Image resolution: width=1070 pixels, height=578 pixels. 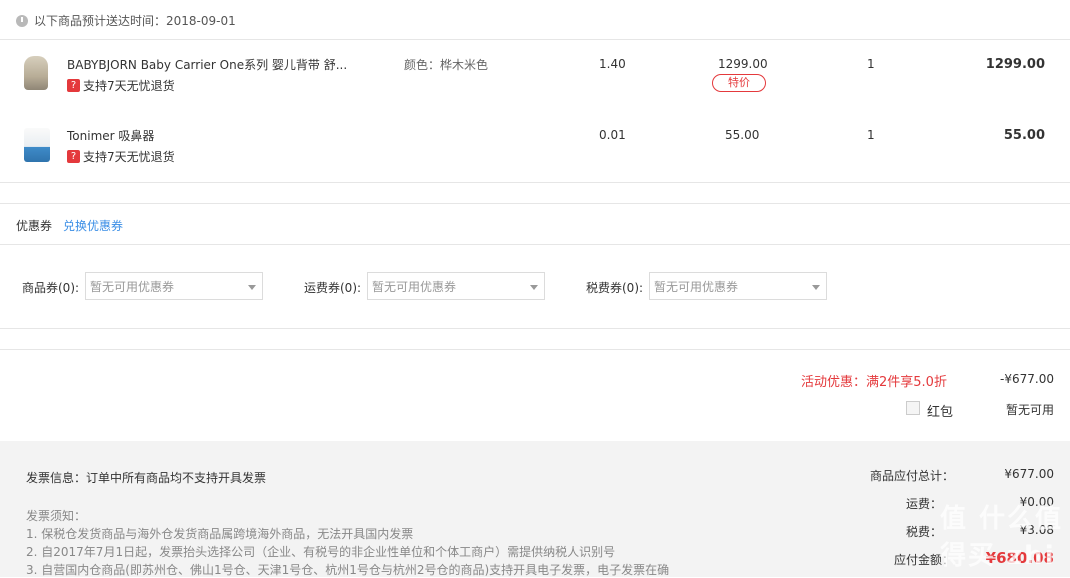 I want to click on product-price: 55.00, so click(x=742, y=135).